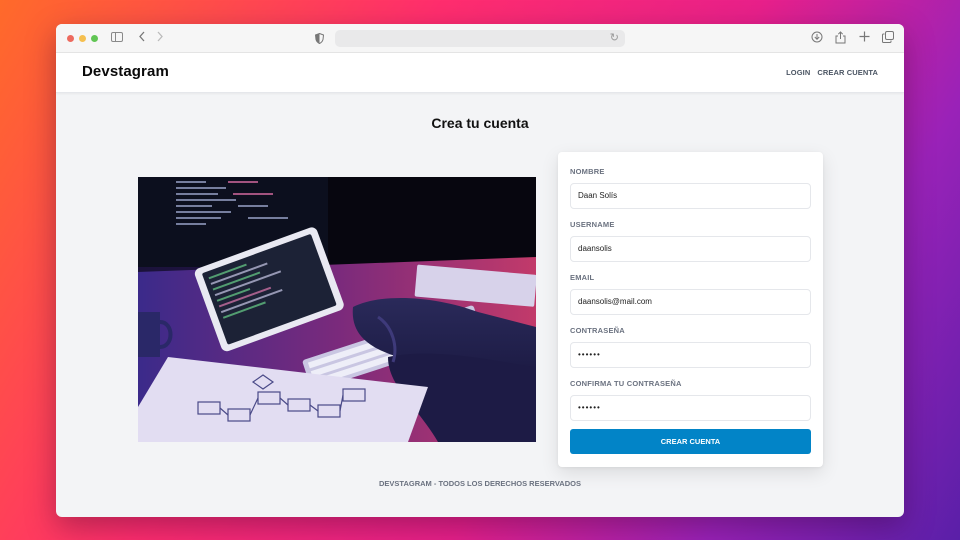 This screenshot has width=960, height=540. I want to click on privacy-shield-icon, so click(319, 38).